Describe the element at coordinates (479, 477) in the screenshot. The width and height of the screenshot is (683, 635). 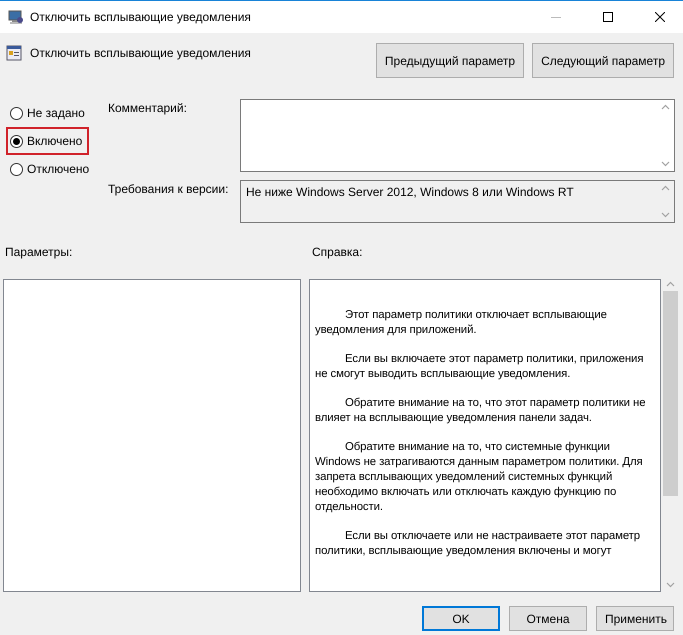
I see `help-paragraph: Обратите внимание на то, что системные функции Windows не затрагиваются данным параметром политики. Для запрета всплывающих уведомлений системных функций необходимо включать или отключать каждую функцию по отдельности.` at that location.